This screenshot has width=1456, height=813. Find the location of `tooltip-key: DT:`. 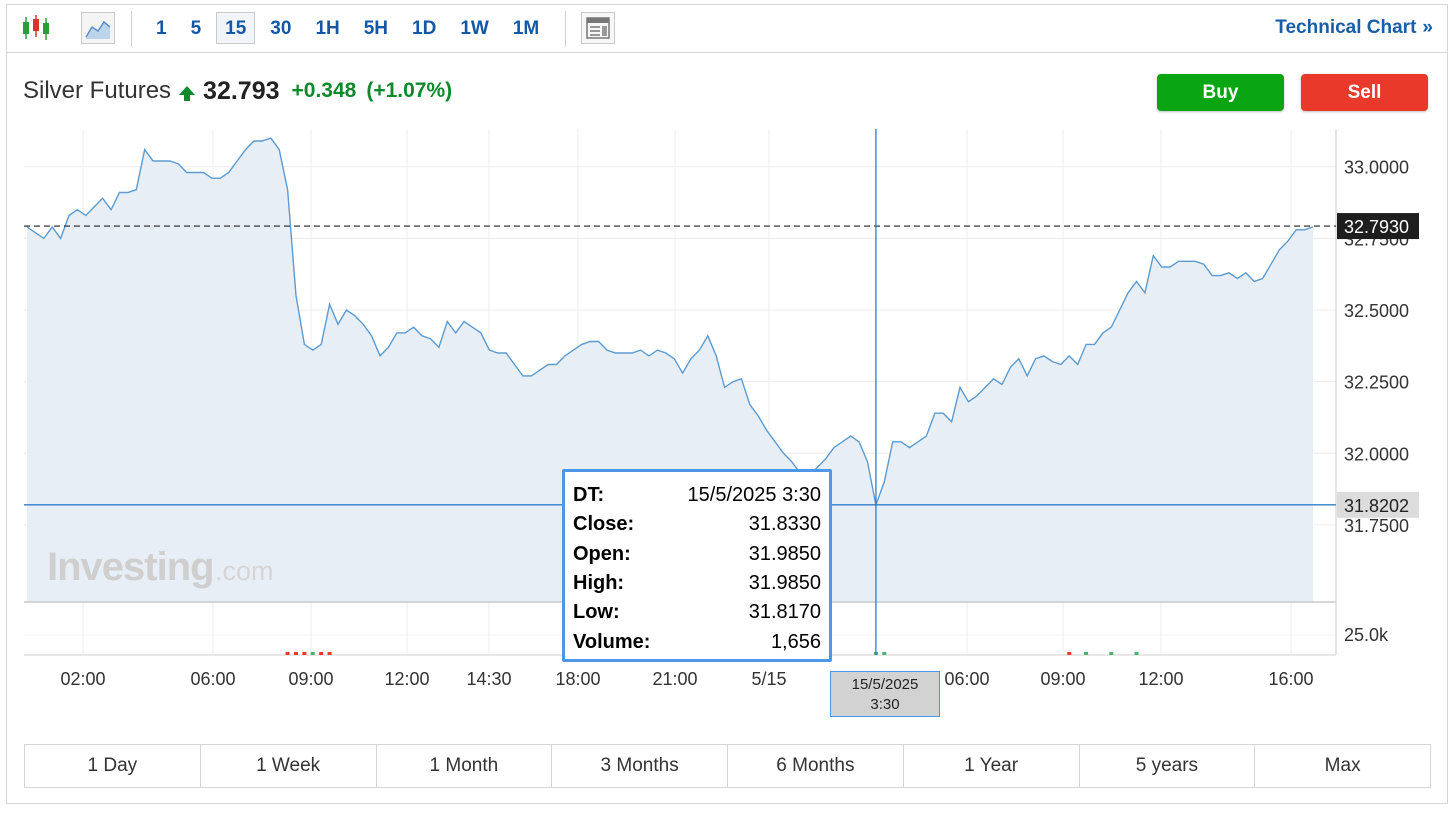

tooltip-key: DT: is located at coordinates (589, 495).